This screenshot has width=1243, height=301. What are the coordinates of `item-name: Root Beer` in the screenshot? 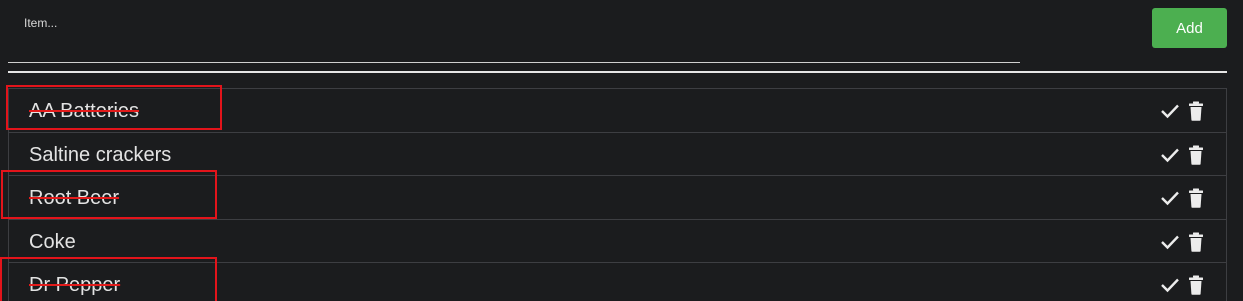 It's located at (74, 198).